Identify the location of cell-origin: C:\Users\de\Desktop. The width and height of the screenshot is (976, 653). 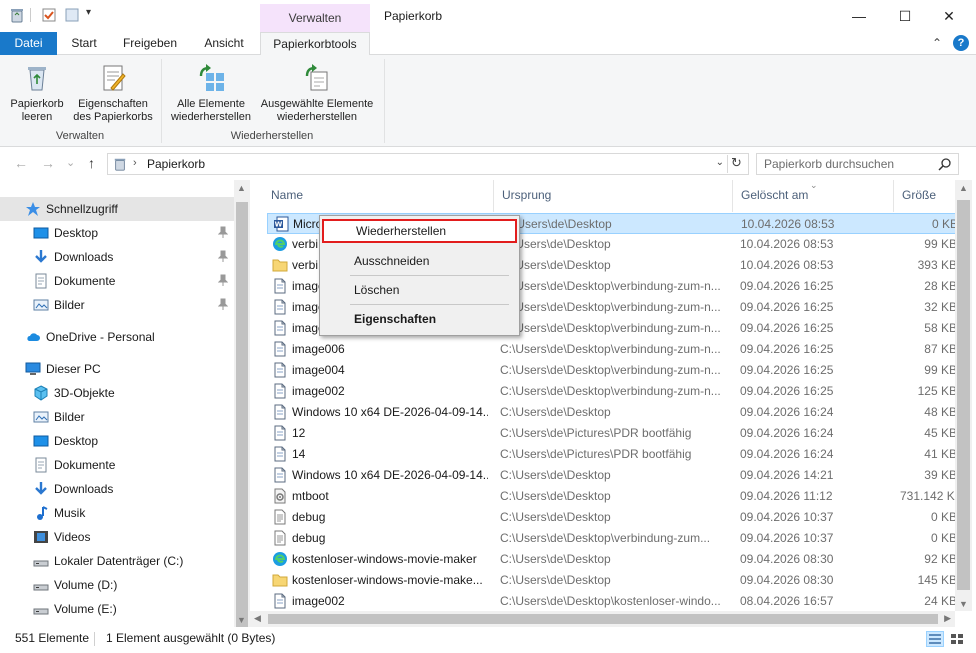
(555, 517).